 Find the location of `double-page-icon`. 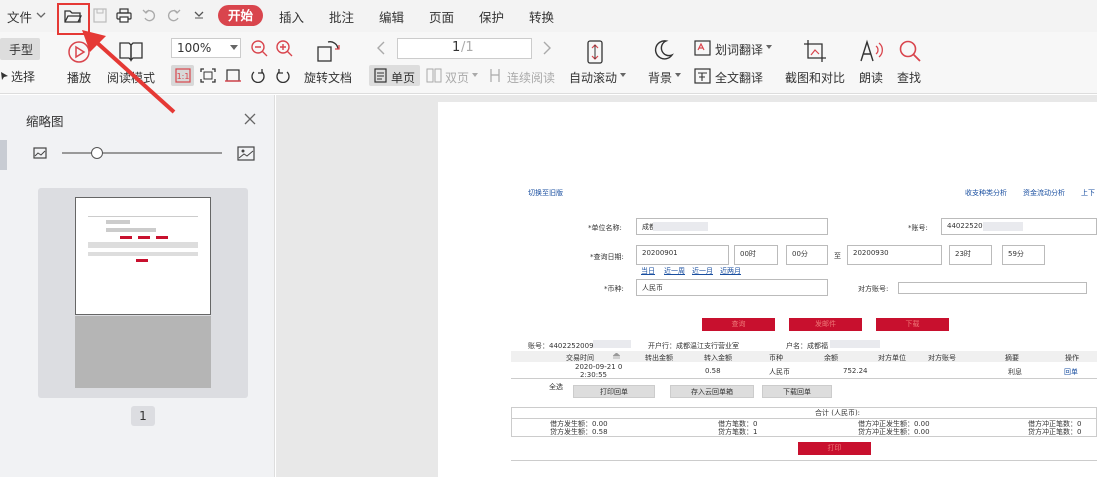

double-page-icon is located at coordinates (434, 75).